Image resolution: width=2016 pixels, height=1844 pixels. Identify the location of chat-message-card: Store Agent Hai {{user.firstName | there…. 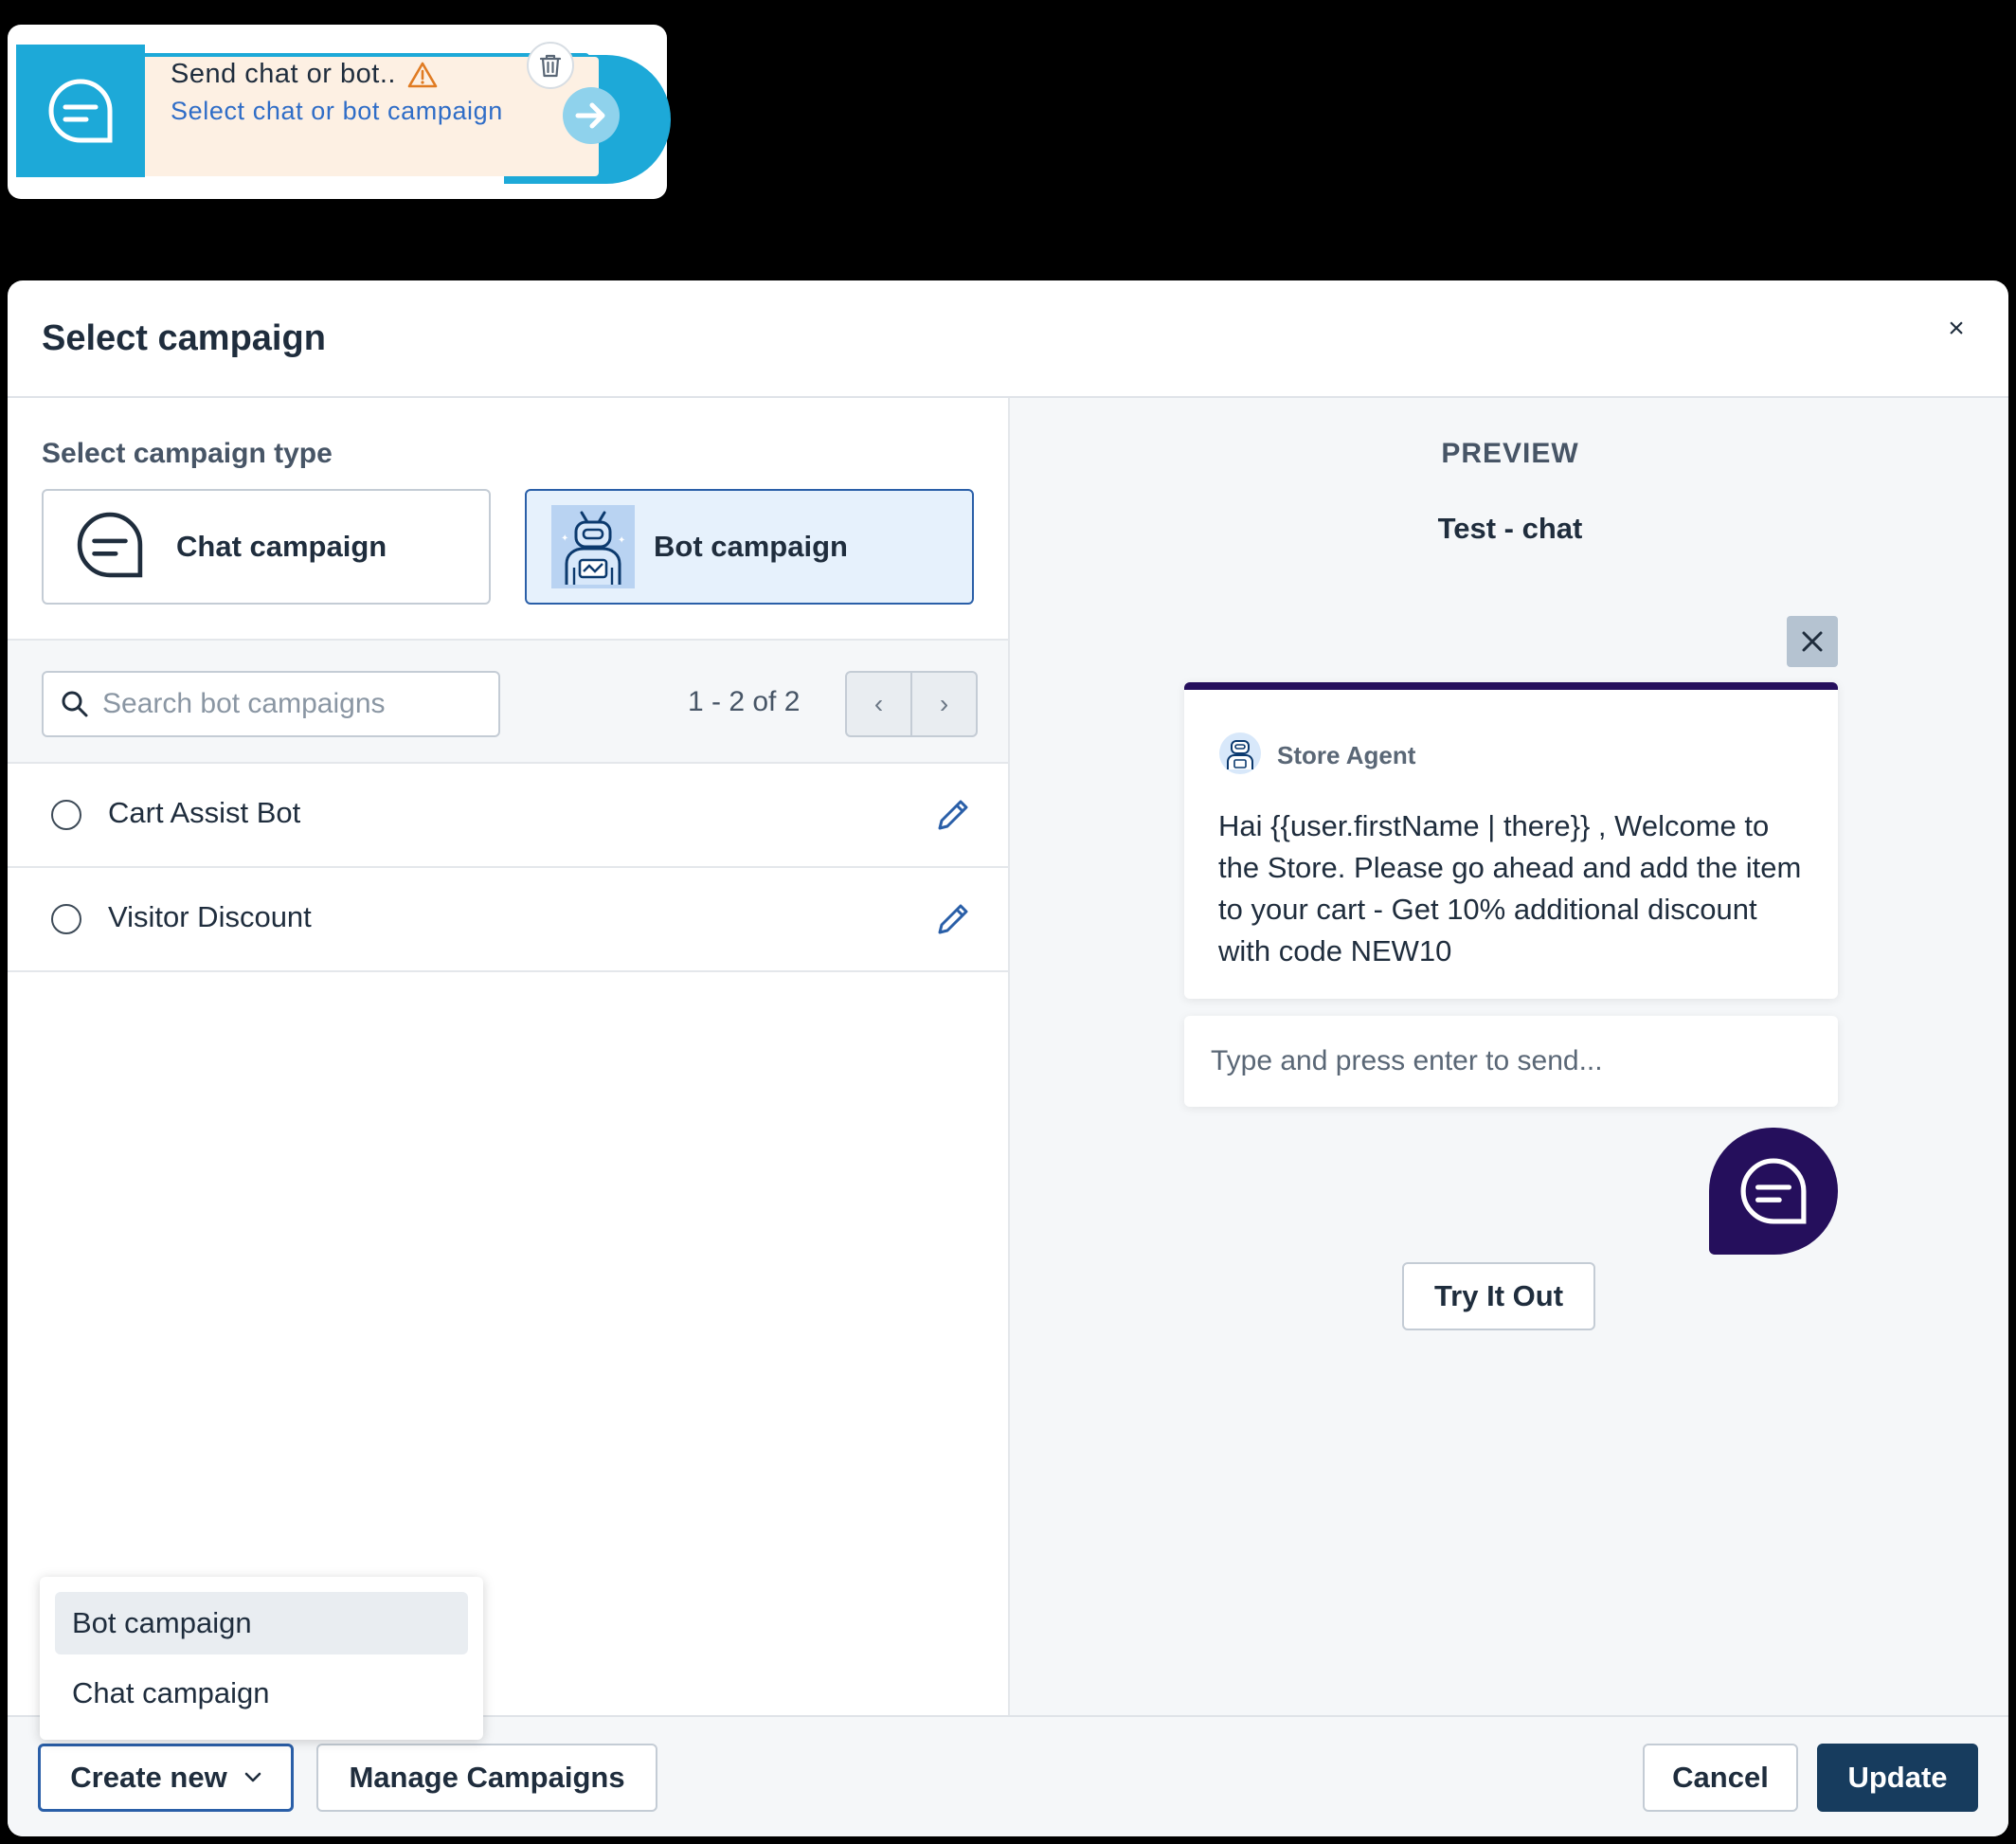
(1511, 840).